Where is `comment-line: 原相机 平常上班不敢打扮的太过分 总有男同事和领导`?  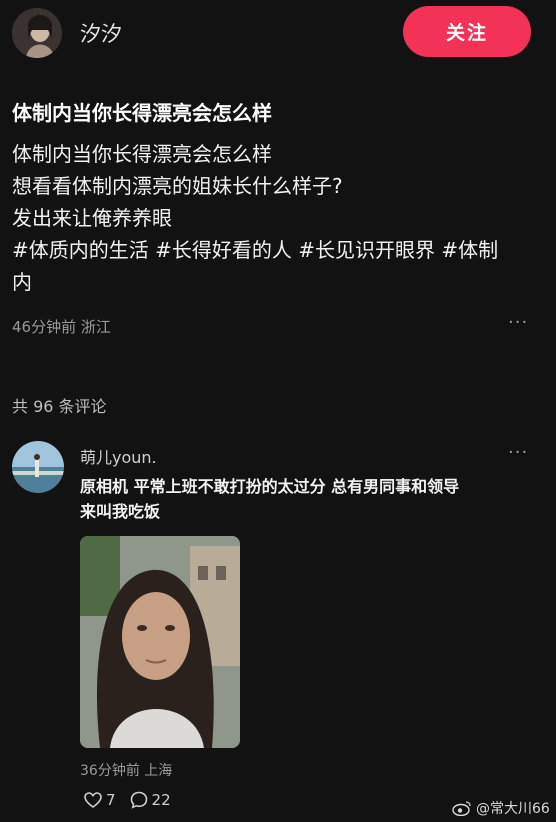
comment-line: 原相机 平常上班不敢打扮的太过分 总有男同事和领导 is located at coordinates (270, 486).